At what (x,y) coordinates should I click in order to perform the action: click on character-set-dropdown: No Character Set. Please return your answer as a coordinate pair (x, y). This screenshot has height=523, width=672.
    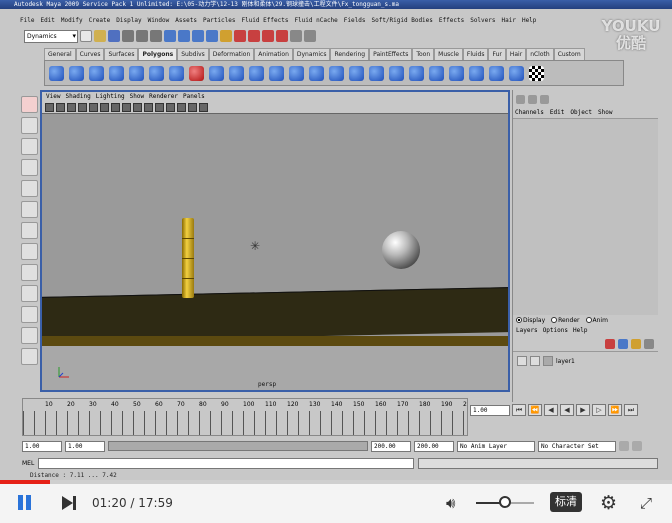
    Looking at the image, I should click on (577, 446).